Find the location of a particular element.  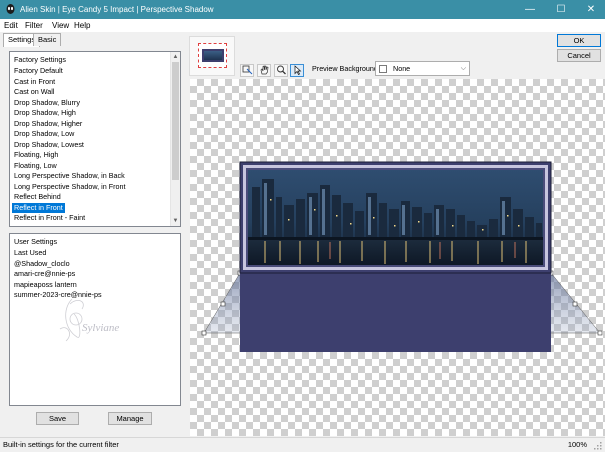

factory-setting-item: Reflect in Front is located at coordinates (38, 207).